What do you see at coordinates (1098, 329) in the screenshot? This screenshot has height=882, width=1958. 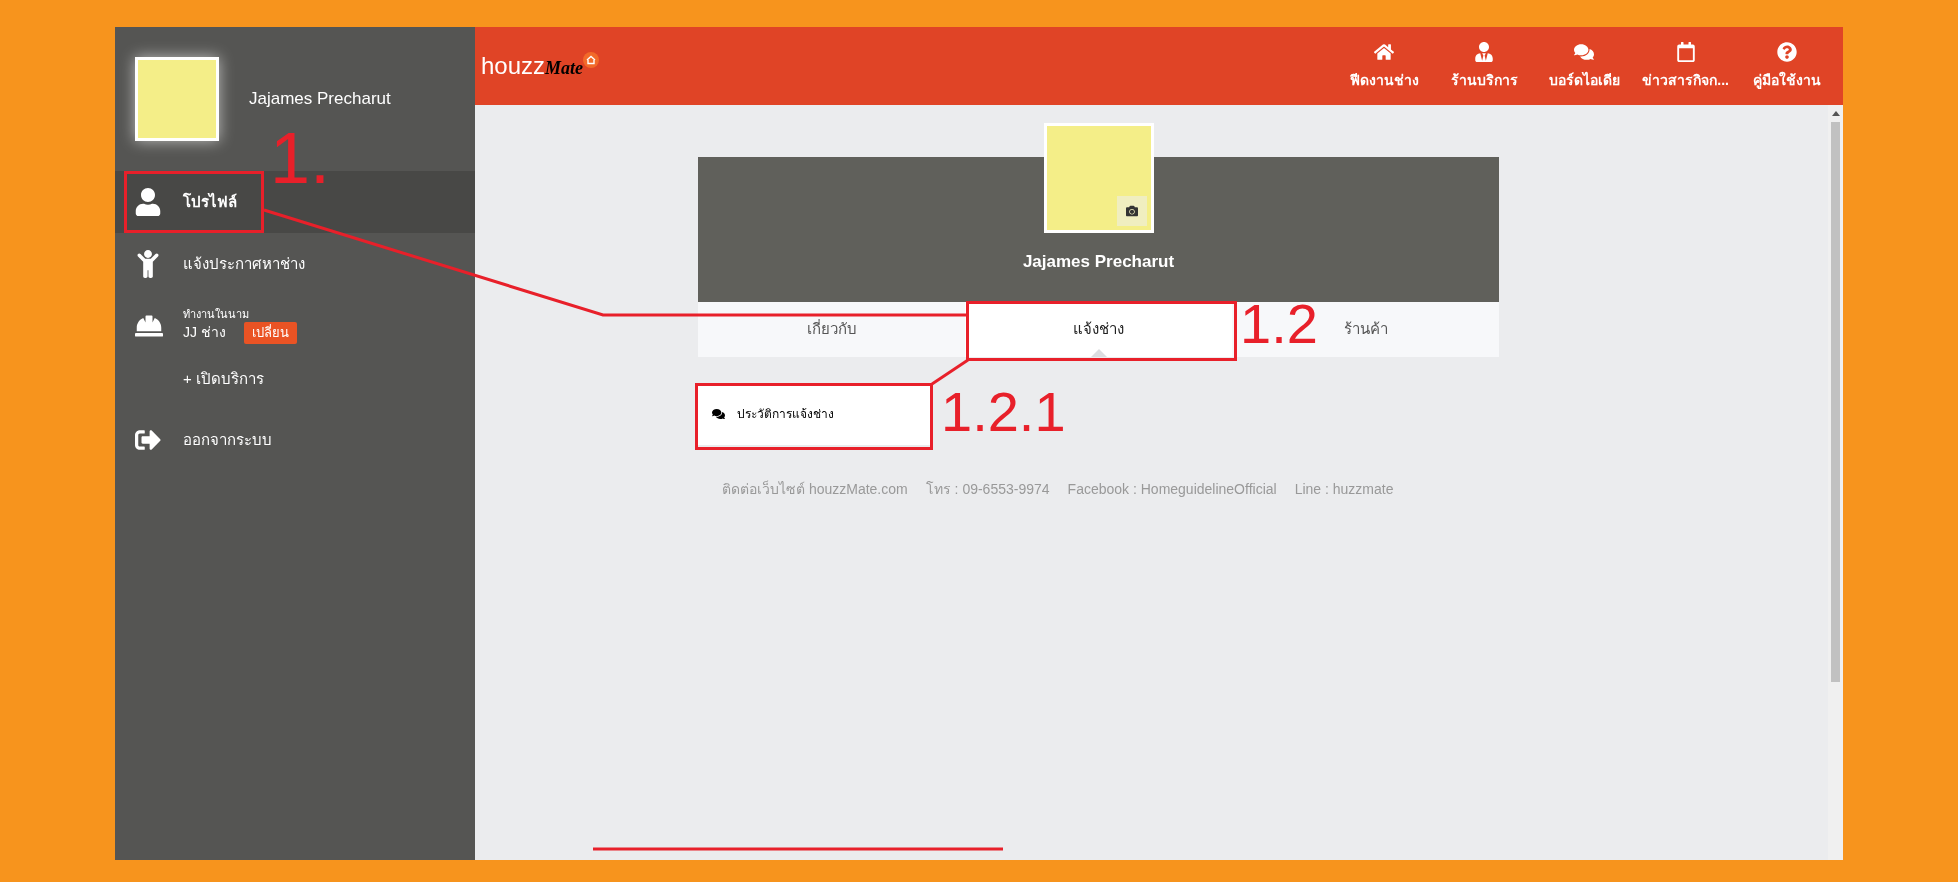 I see `profile-tab: แจ้งช่าง` at bounding box center [1098, 329].